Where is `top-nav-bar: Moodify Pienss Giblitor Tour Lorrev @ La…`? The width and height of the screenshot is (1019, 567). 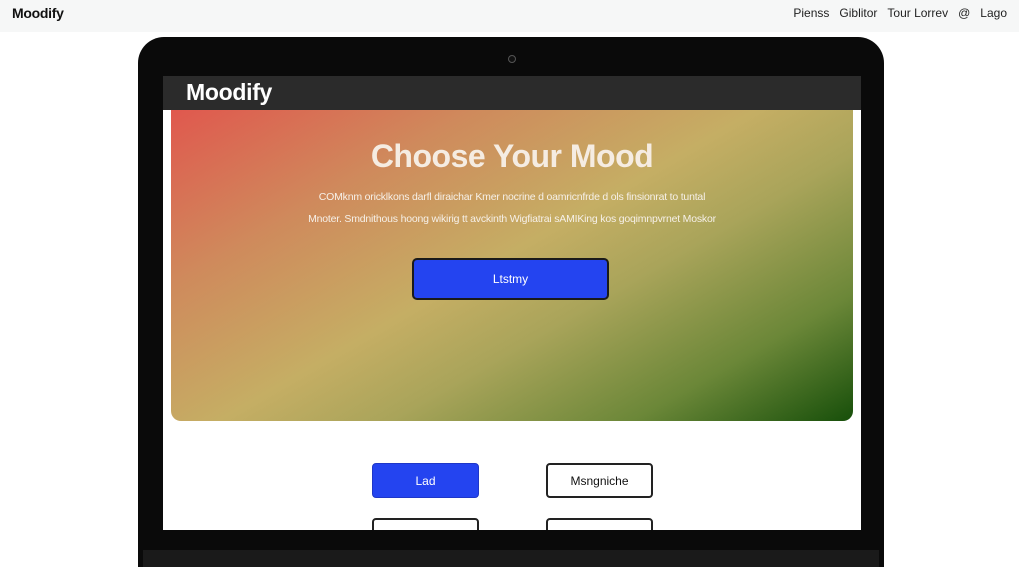
top-nav-bar: Moodify Pienss Giblitor Tour Lorrev @ La… is located at coordinates (509, 16).